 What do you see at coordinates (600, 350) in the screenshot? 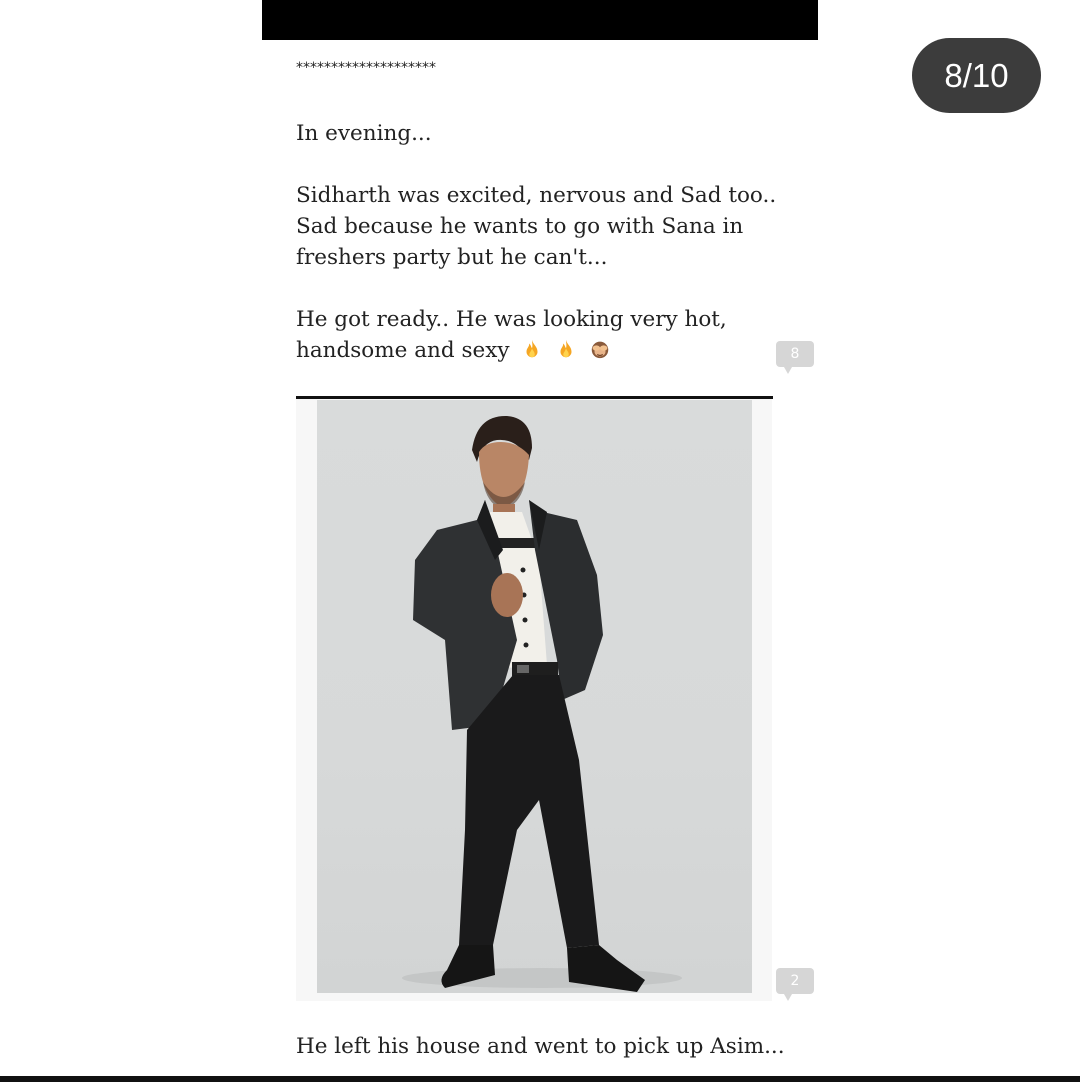
I see `see-no-evil-monkey-icon` at bounding box center [600, 350].